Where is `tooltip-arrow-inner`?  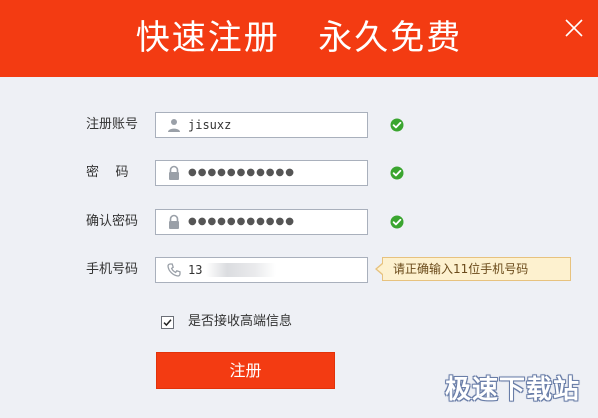
tooltip-arrow-inner is located at coordinates (380, 269).